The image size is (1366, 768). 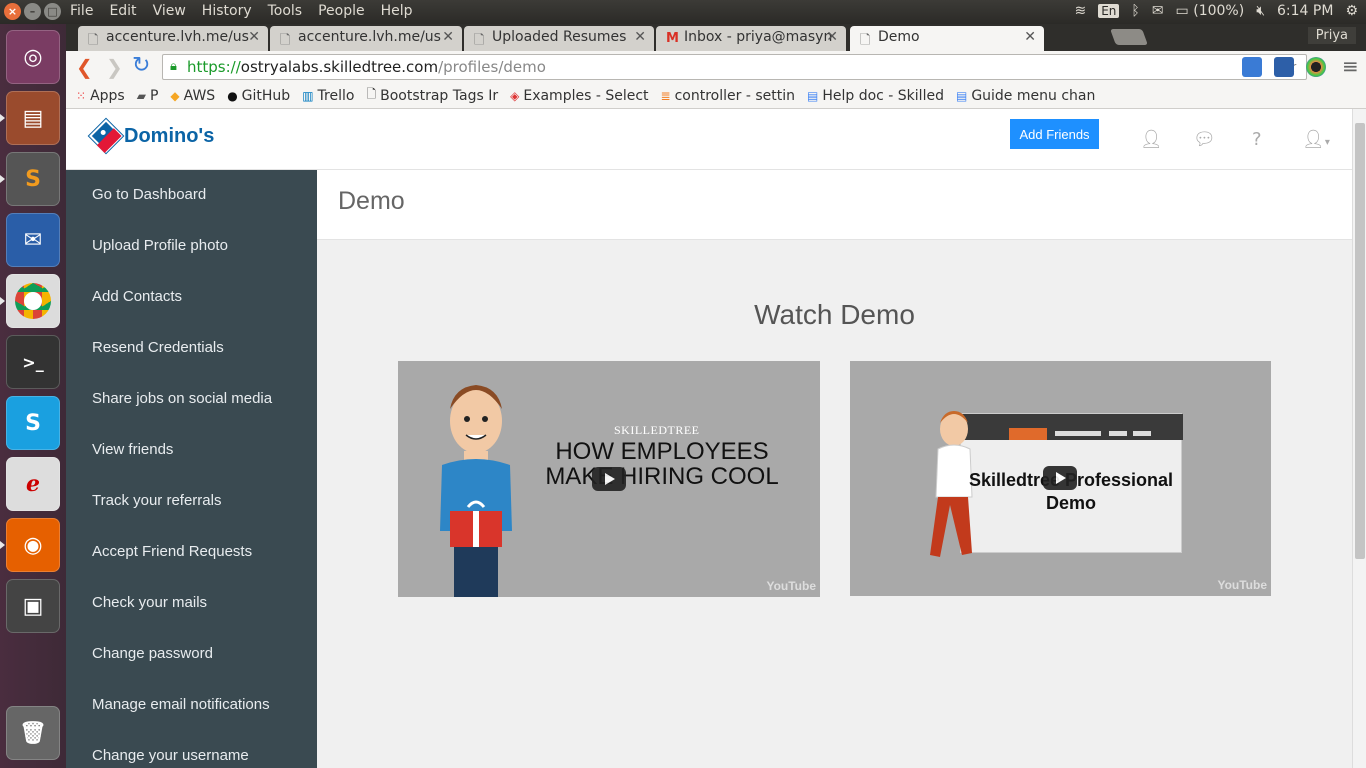 What do you see at coordinates (182, 398) in the screenshot?
I see `sidebar-item-share-jobs: Share jobs on social media` at bounding box center [182, 398].